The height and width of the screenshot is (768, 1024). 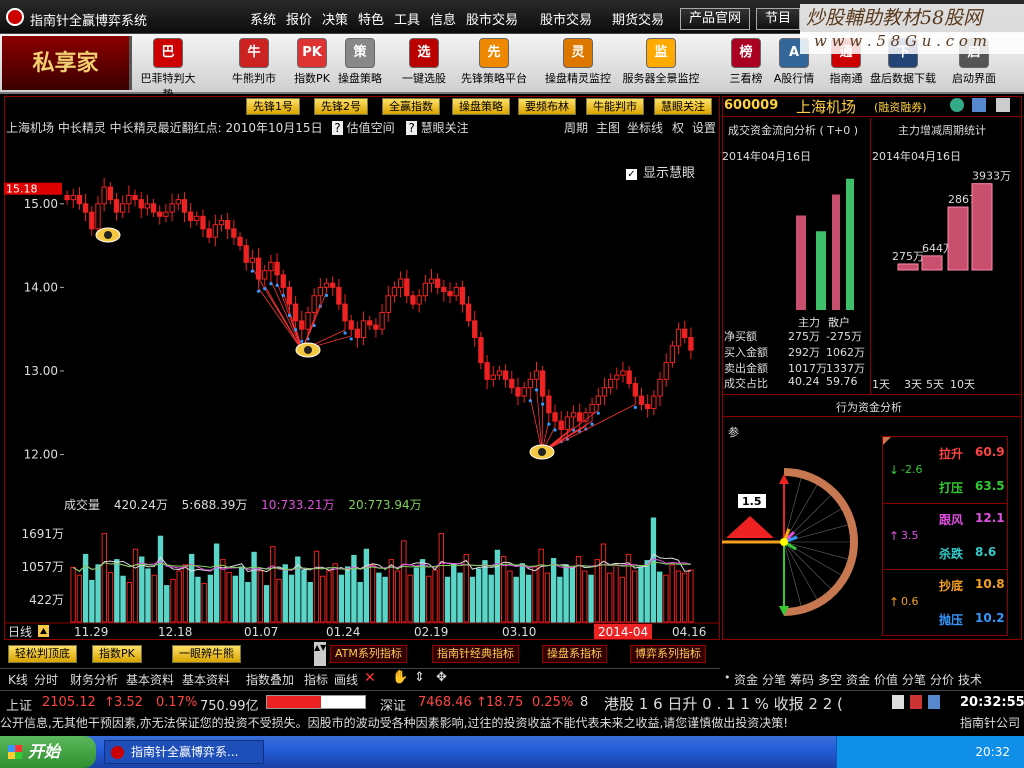 I want to click on chart-icon, so click(x=979, y=105).